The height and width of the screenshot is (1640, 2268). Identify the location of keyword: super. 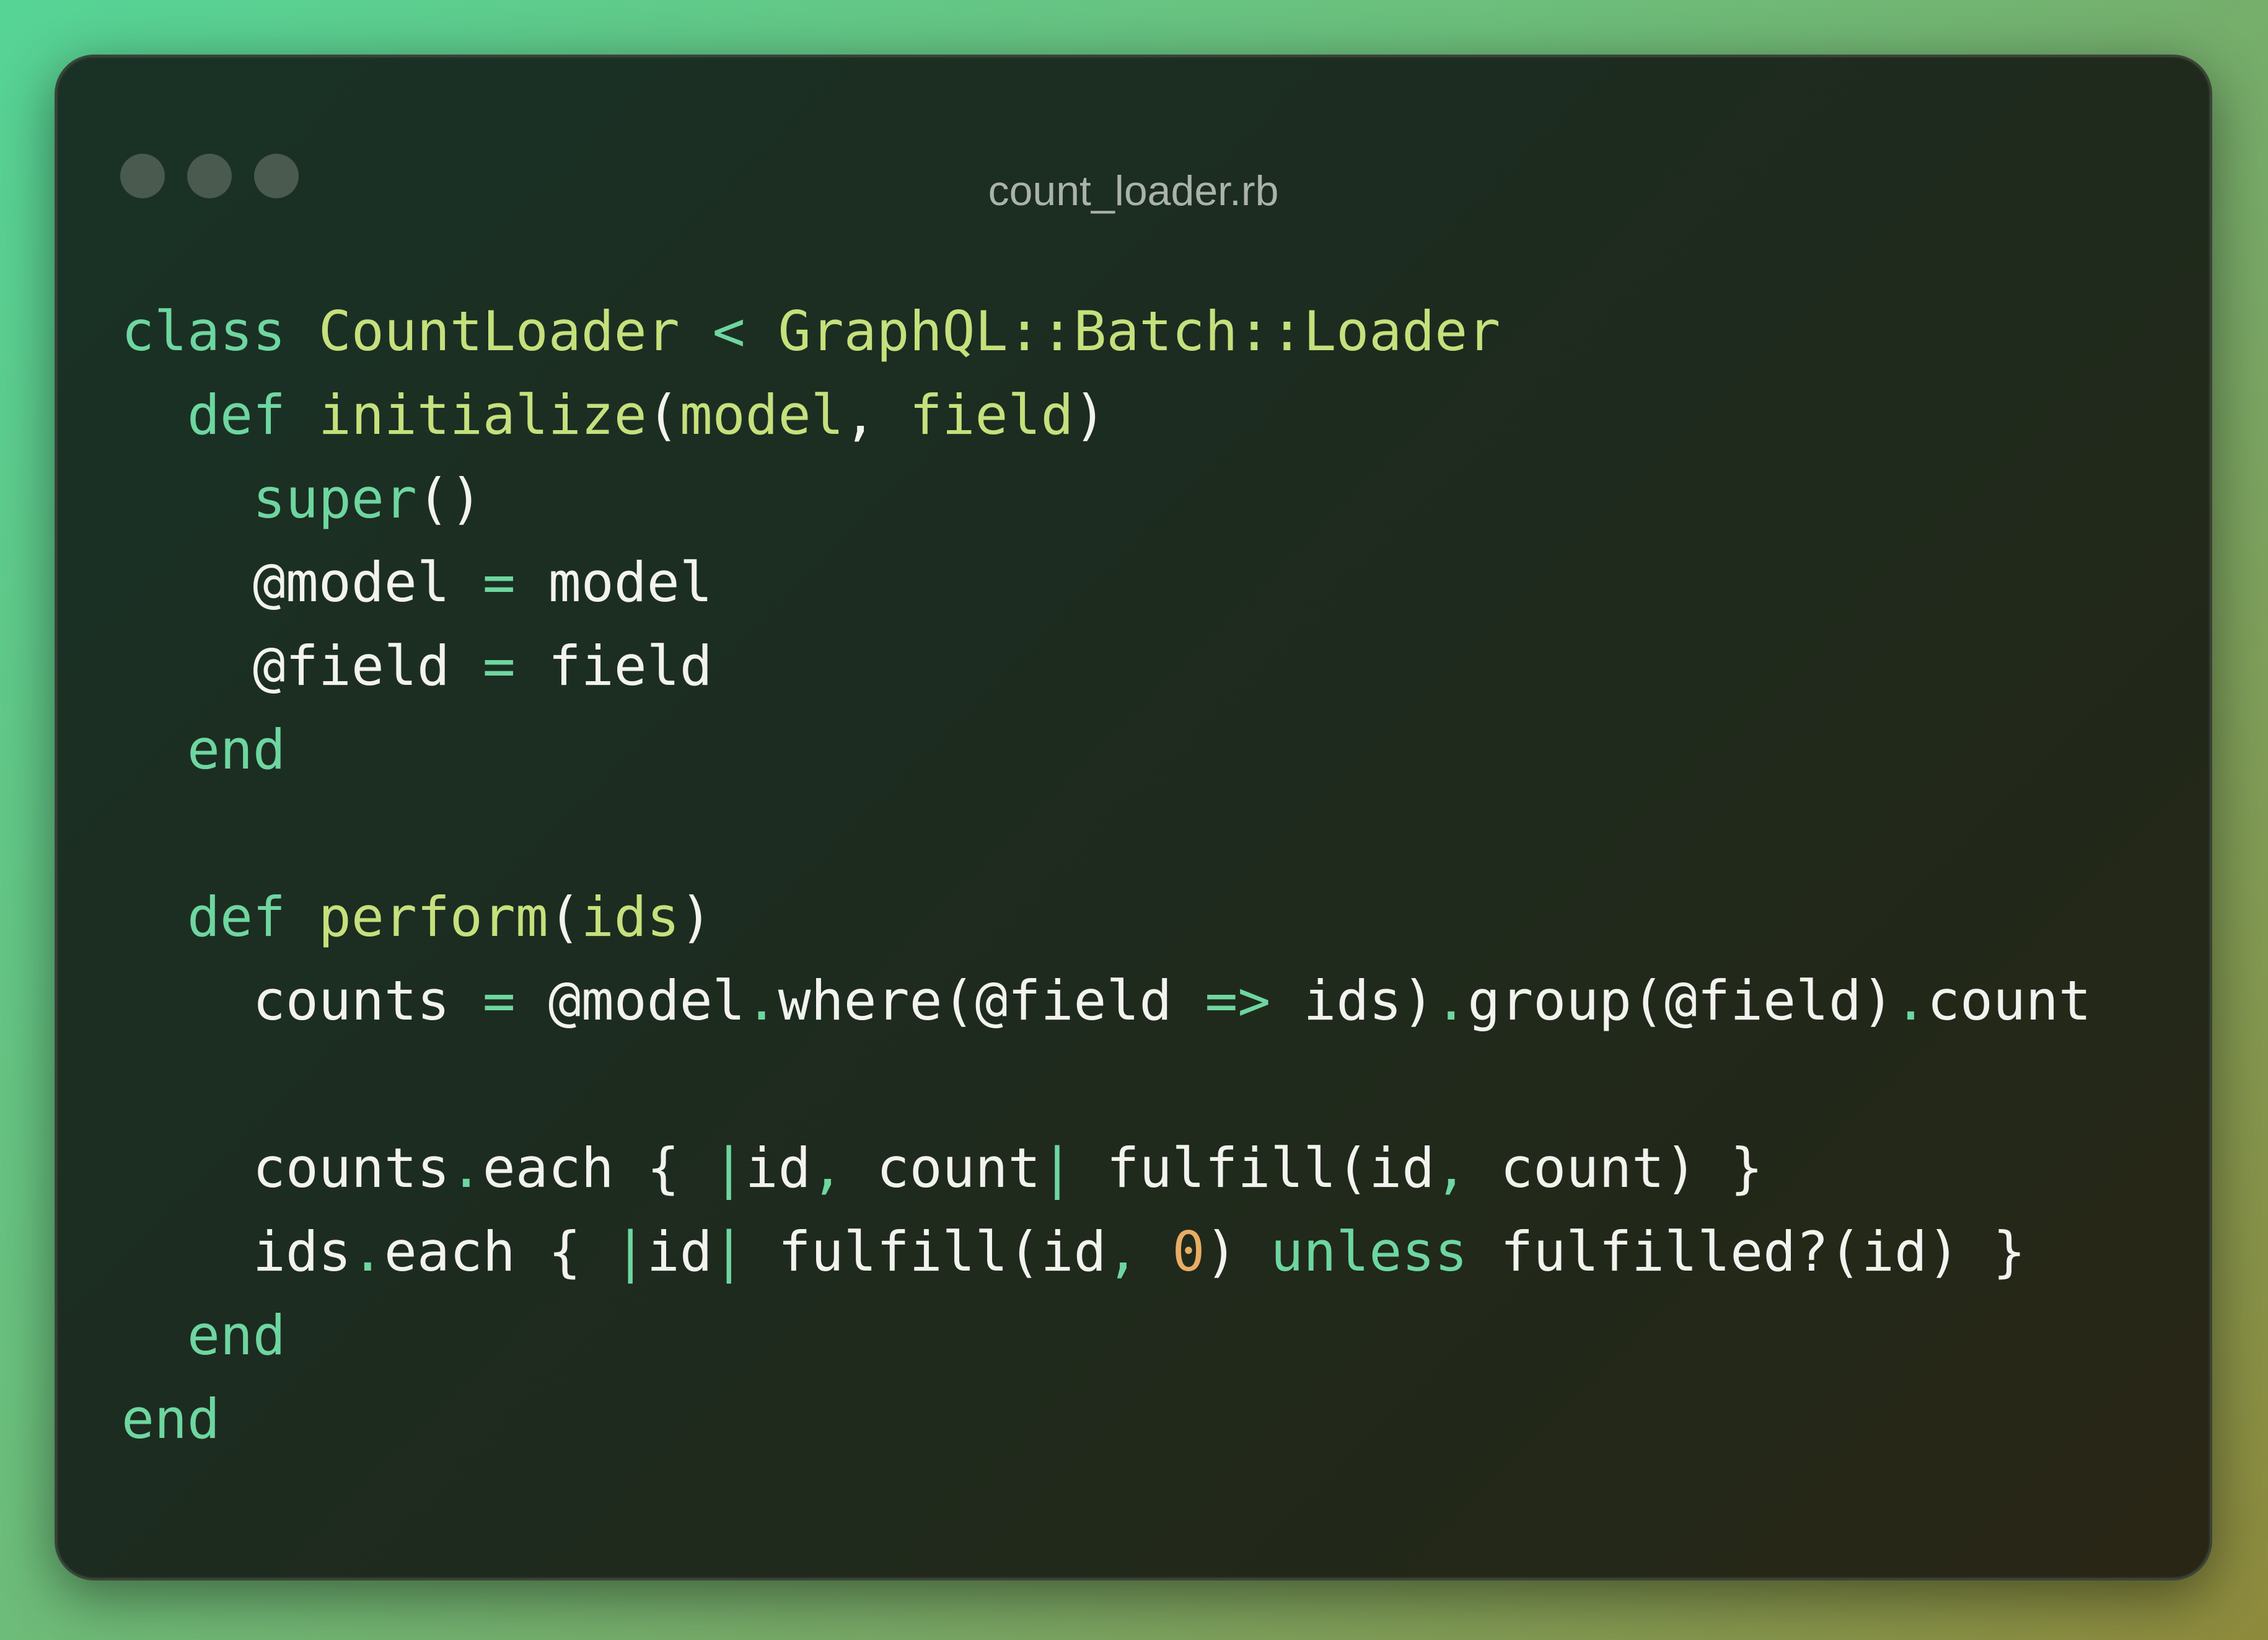
(334, 499).